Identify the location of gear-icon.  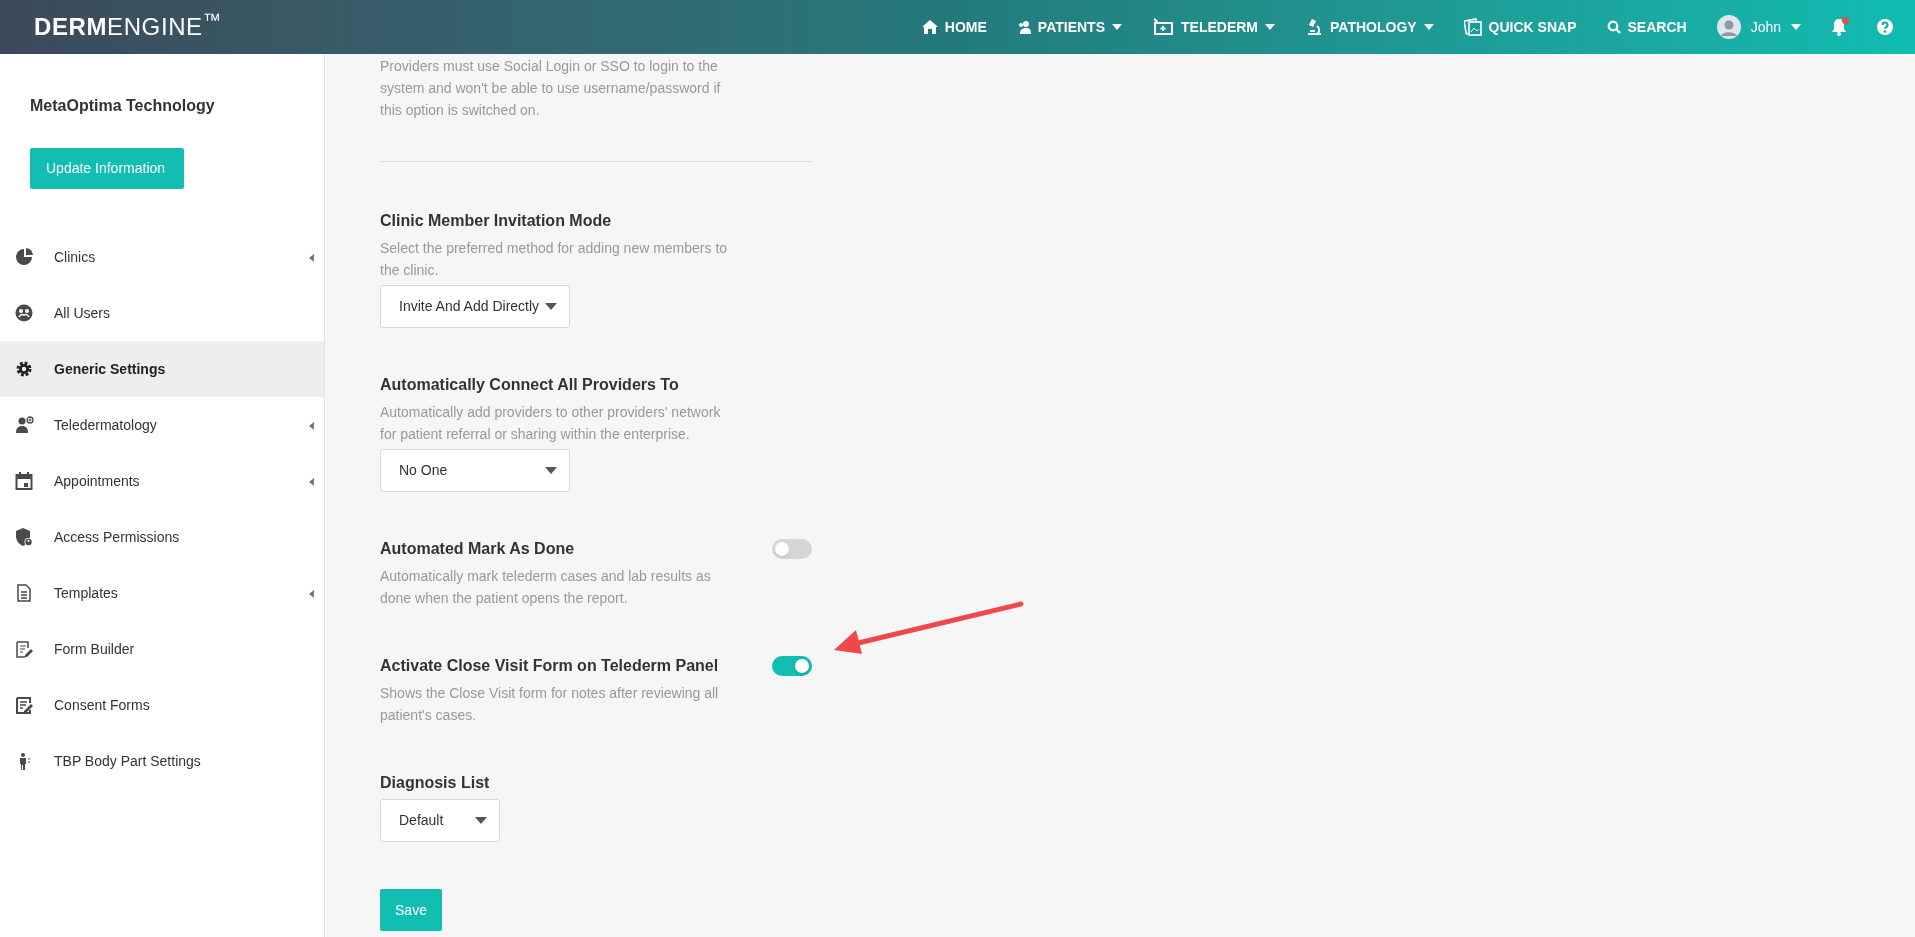
(24, 369).